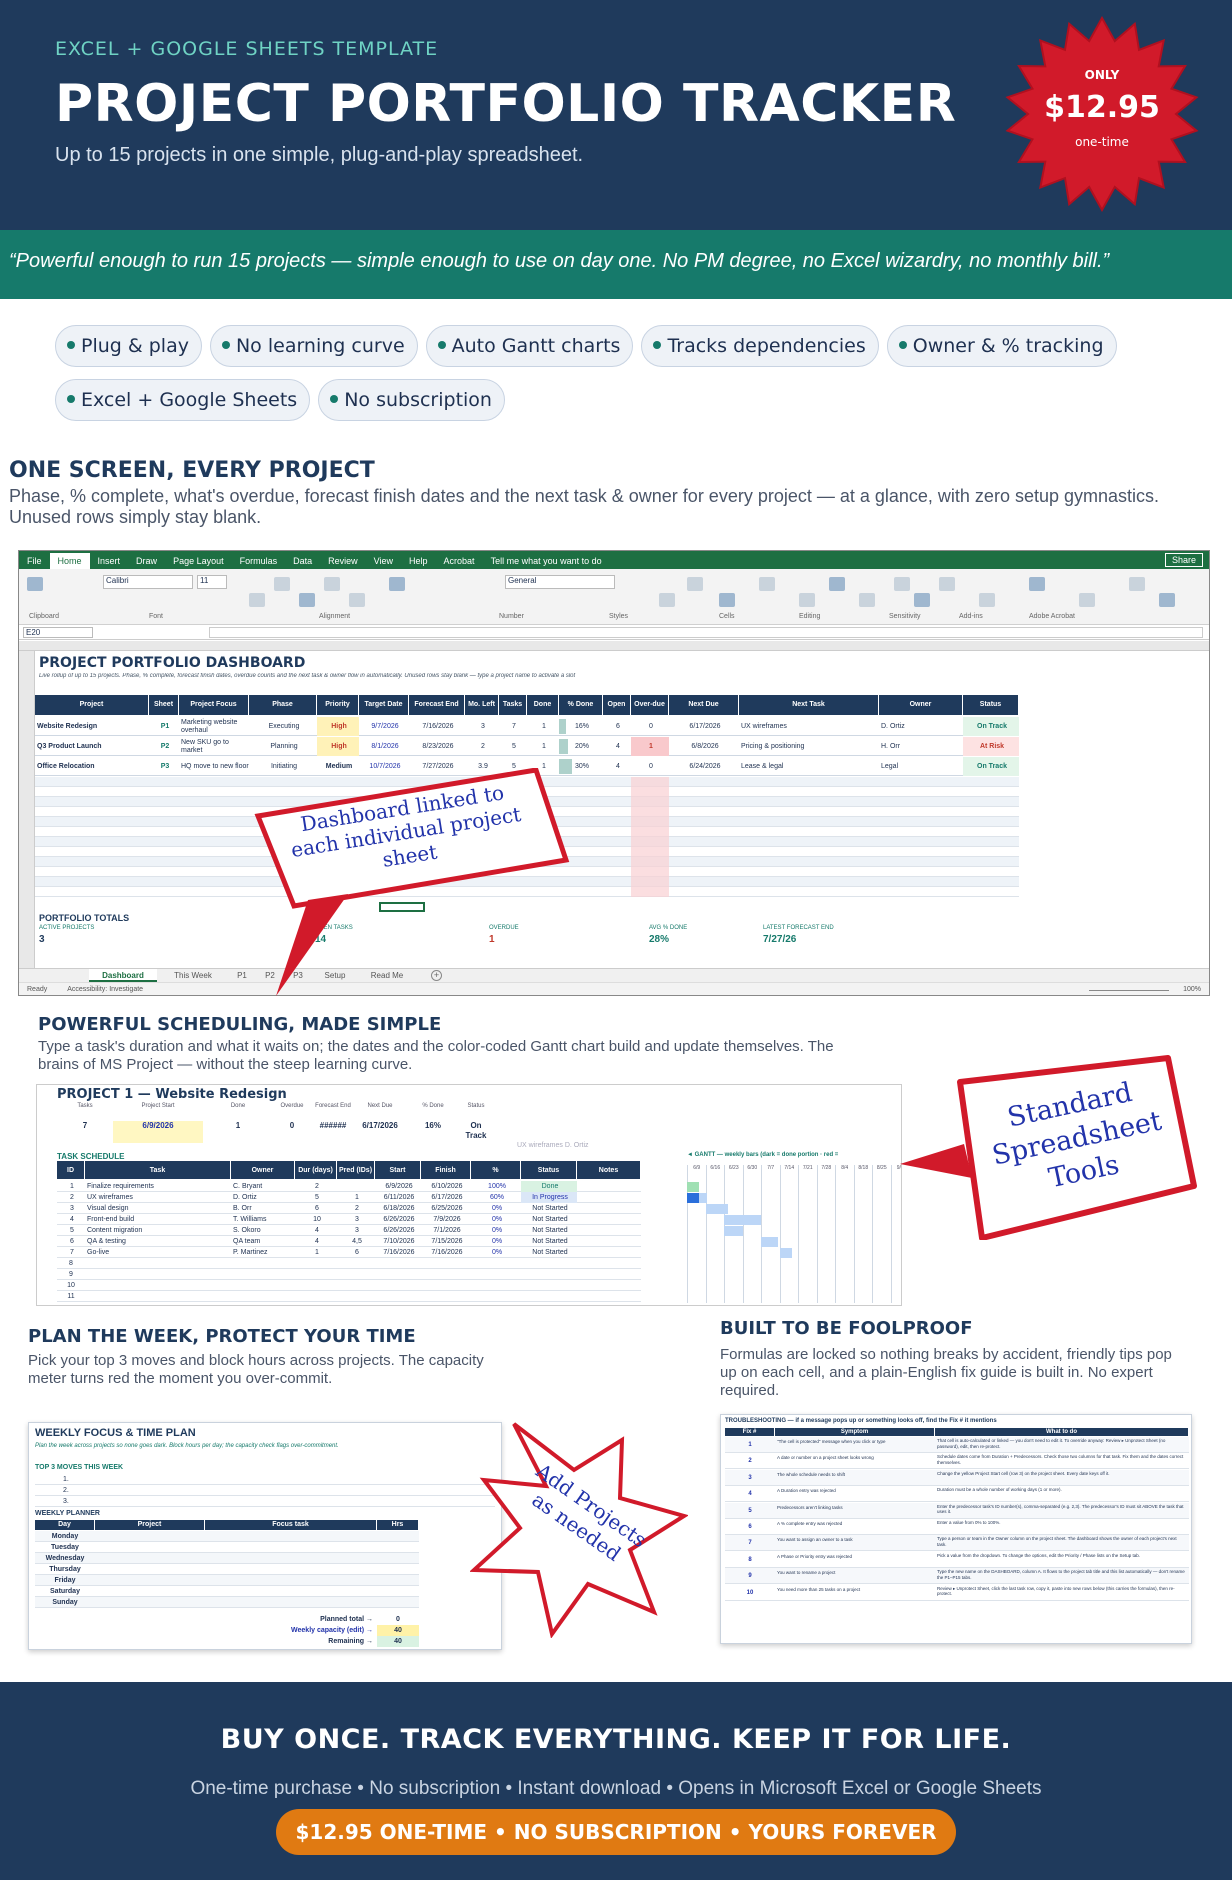  What do you see at coordinates (750, 1543) in the screenshot?
I see `fix-number: 7` at bounding box center [750, 1543].